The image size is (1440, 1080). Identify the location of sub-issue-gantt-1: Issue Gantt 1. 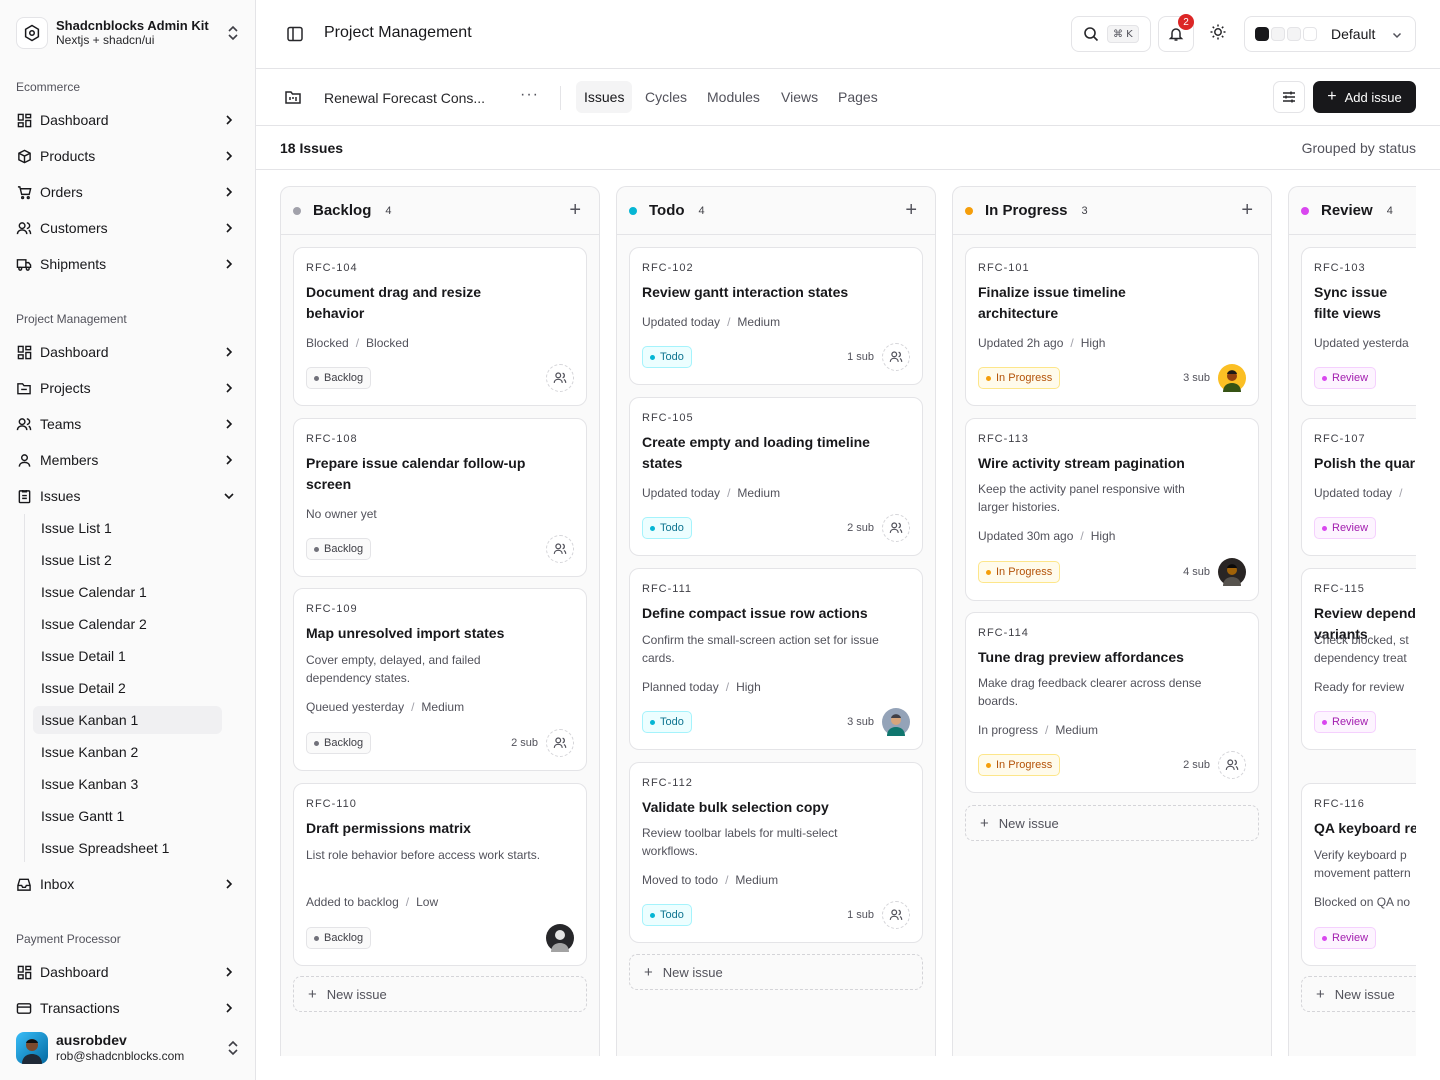
(127, 816).